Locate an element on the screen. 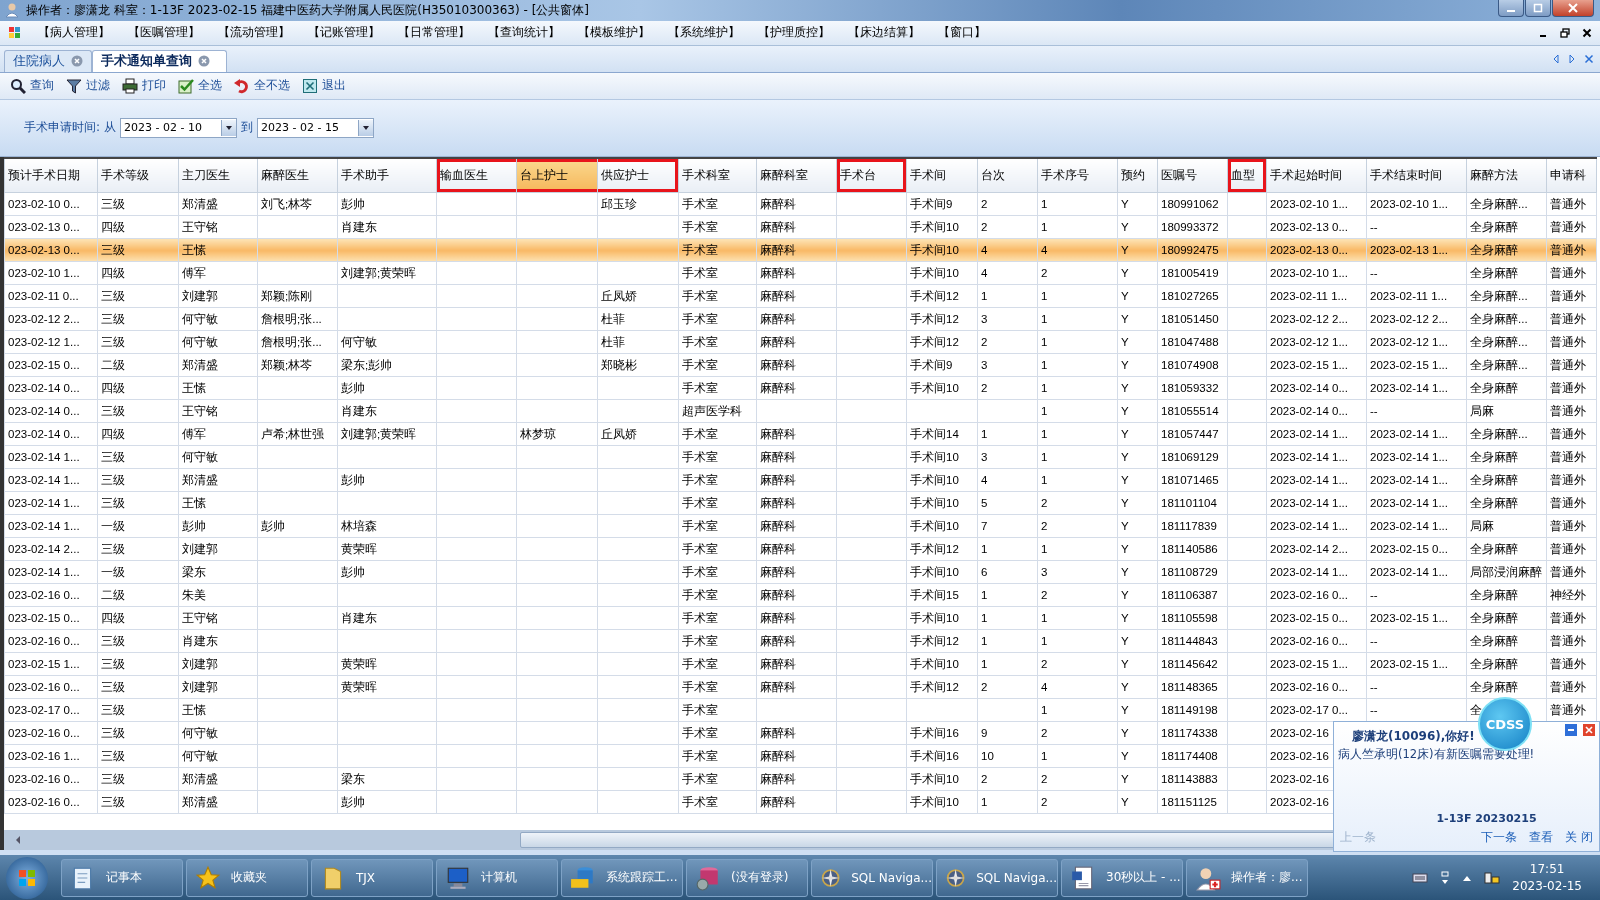 This screenshot has height=900, width=1600. column-header: 医嘱号 is located at coordinates (1192, 175).